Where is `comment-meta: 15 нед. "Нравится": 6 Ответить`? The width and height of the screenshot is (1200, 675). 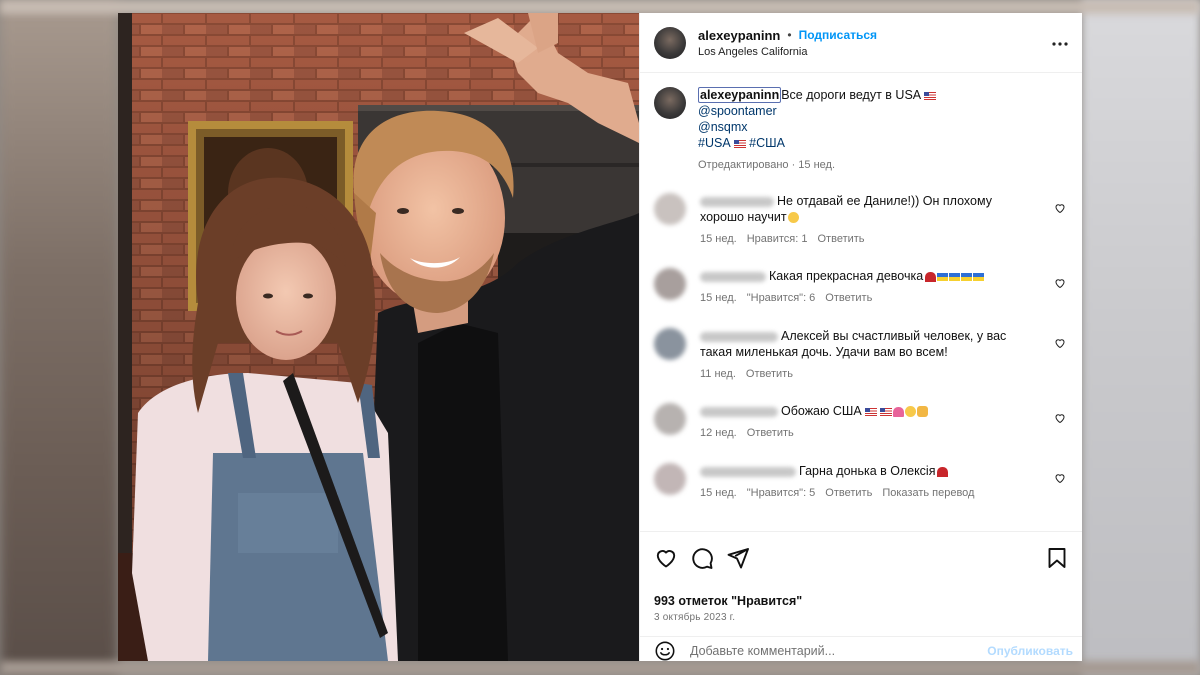 comment-meta: 15 нед. "Нравится": 6 Ответить is located at coordinates (791, 298).